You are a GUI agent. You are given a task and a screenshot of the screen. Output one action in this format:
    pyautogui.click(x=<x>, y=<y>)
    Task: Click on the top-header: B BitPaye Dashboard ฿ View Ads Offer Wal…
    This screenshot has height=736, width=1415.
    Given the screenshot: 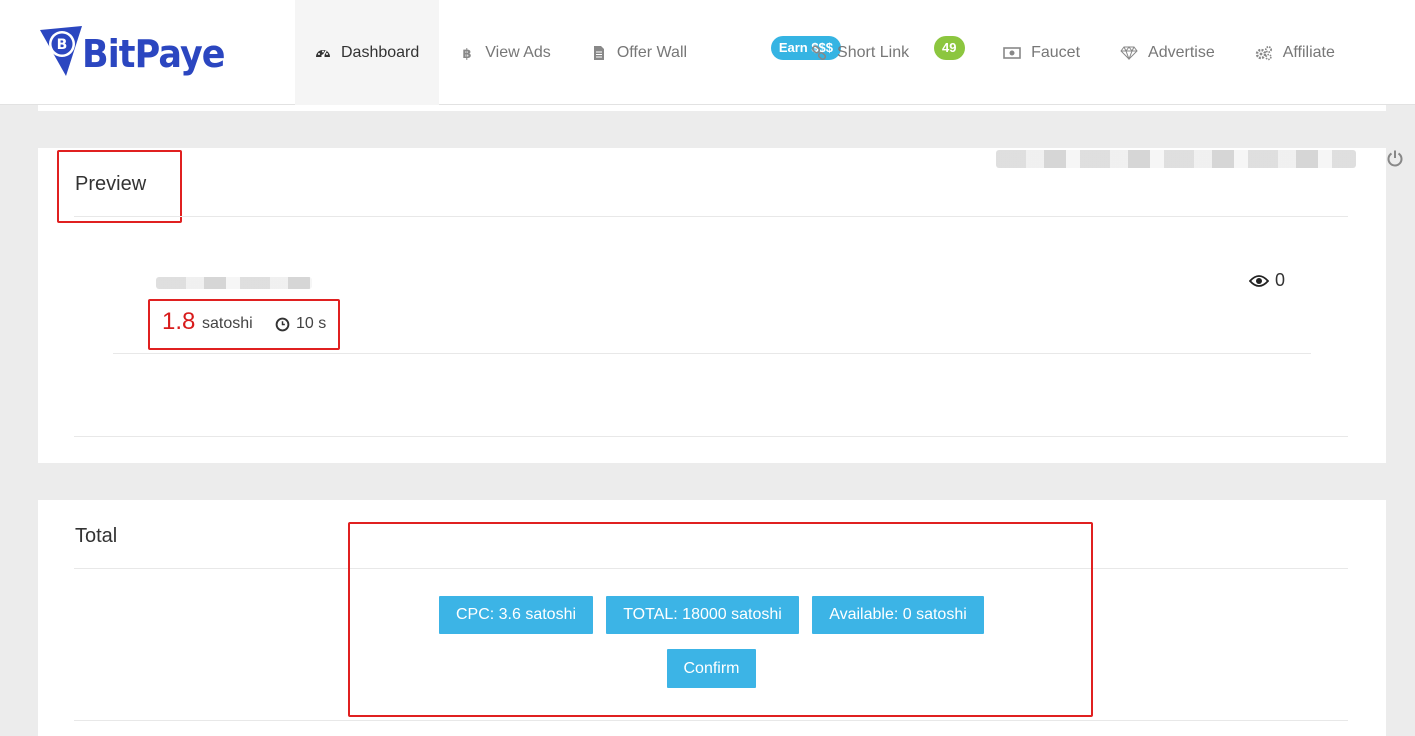 What is the action you would take?
    pyautogui.click(x=707, y=52)
    